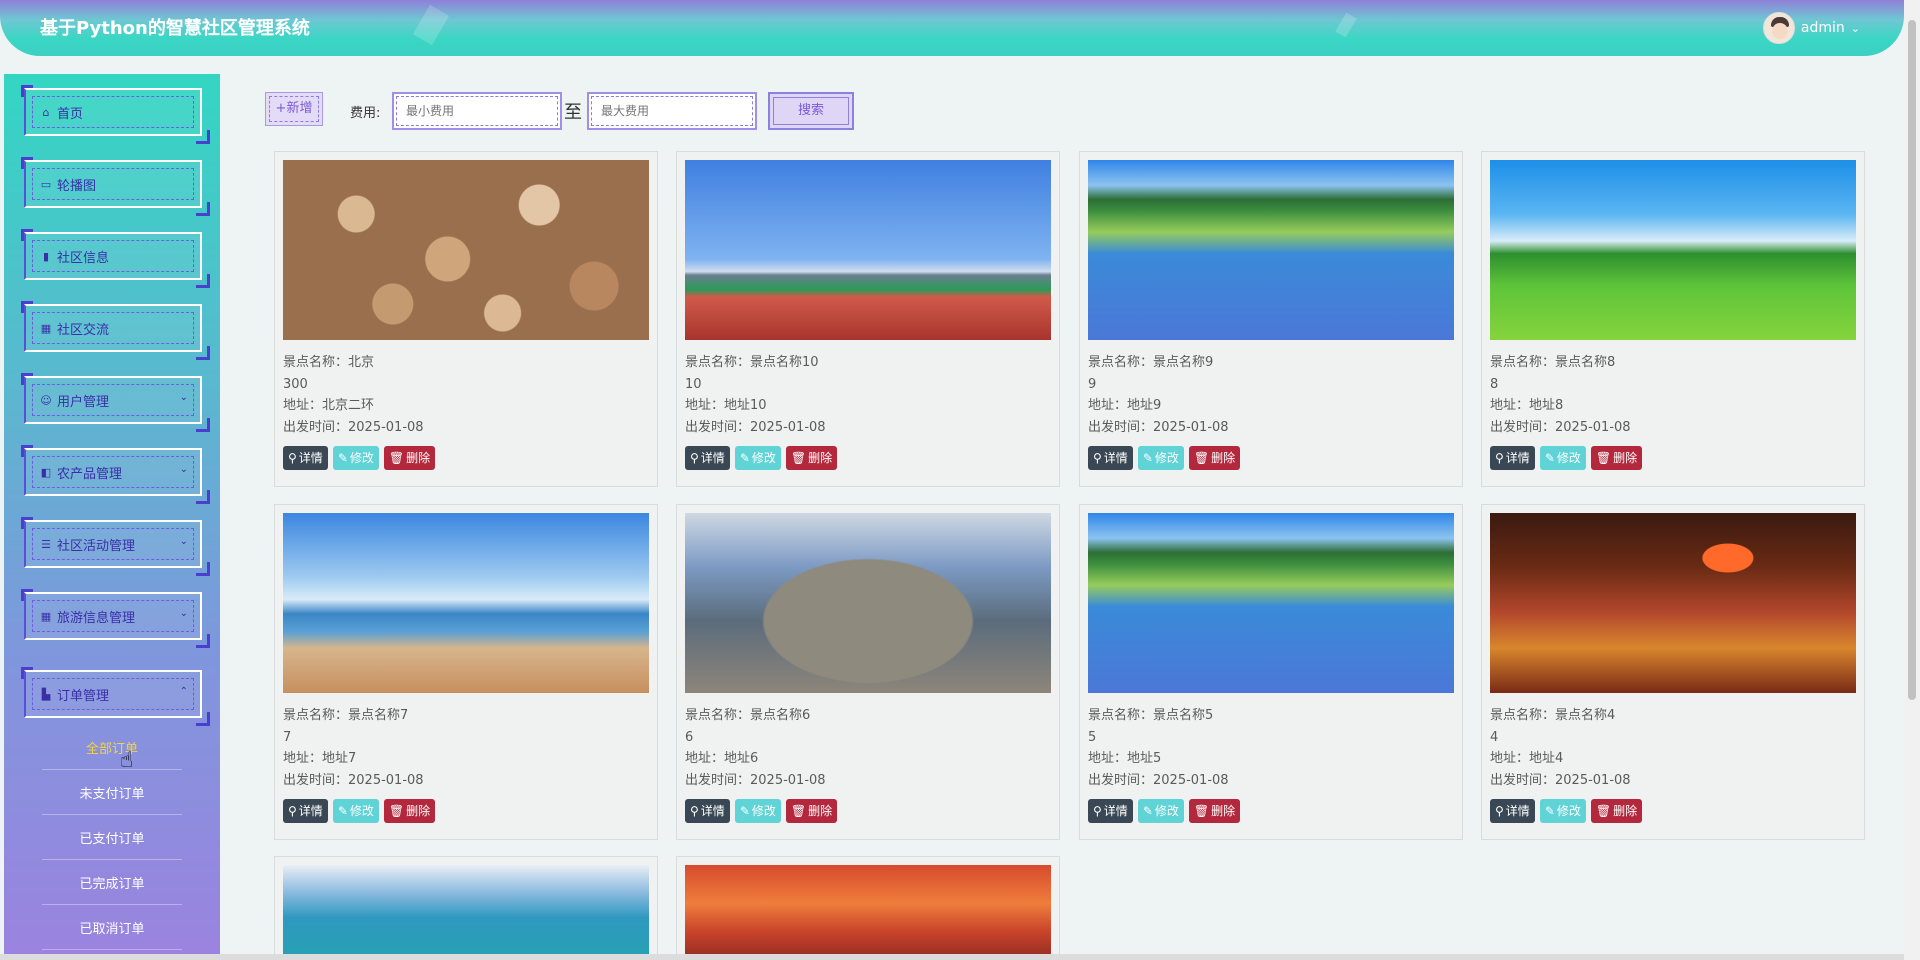 The width and height of the screenshot is (1920, 960). Describe the element at coordinates (1494, 384) in the screenshot. I see `card-fee: 8` at that location.